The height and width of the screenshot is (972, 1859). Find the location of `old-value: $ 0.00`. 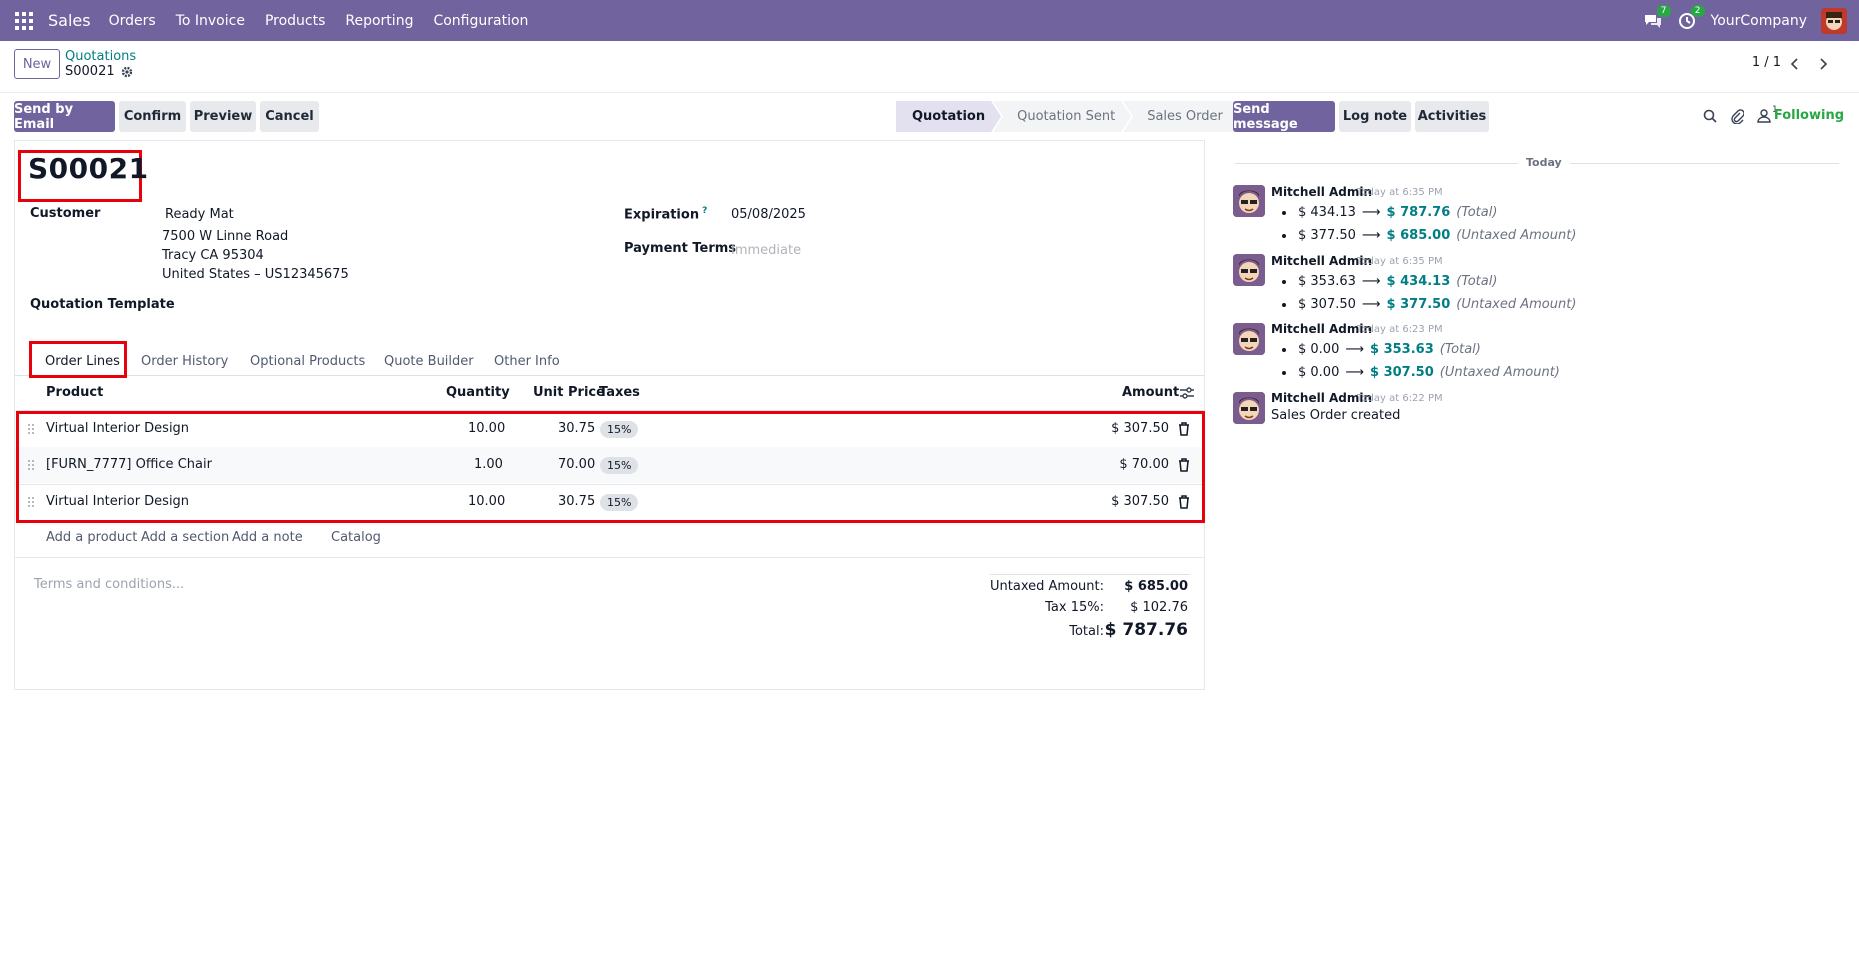

old-value: $ 0.00 is located at coordinates (1319, 372).